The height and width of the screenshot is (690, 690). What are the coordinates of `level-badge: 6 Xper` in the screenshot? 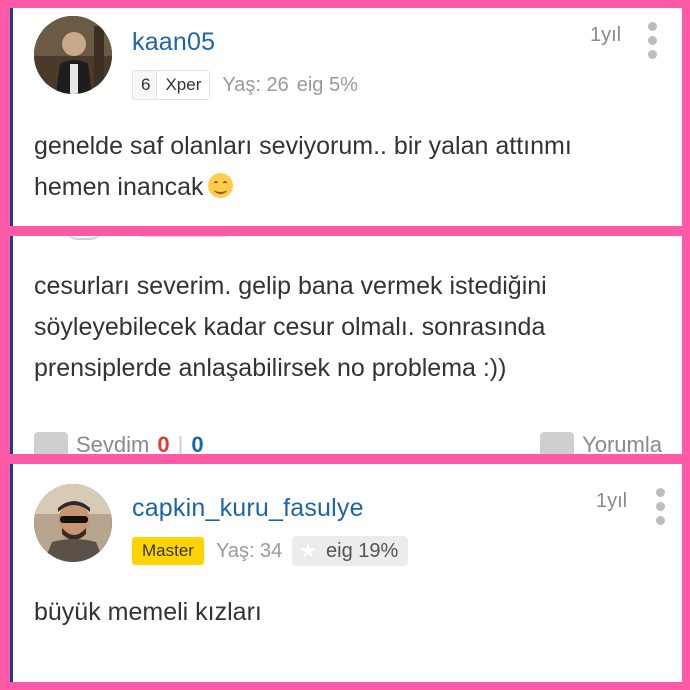 It's located at (171, 85).